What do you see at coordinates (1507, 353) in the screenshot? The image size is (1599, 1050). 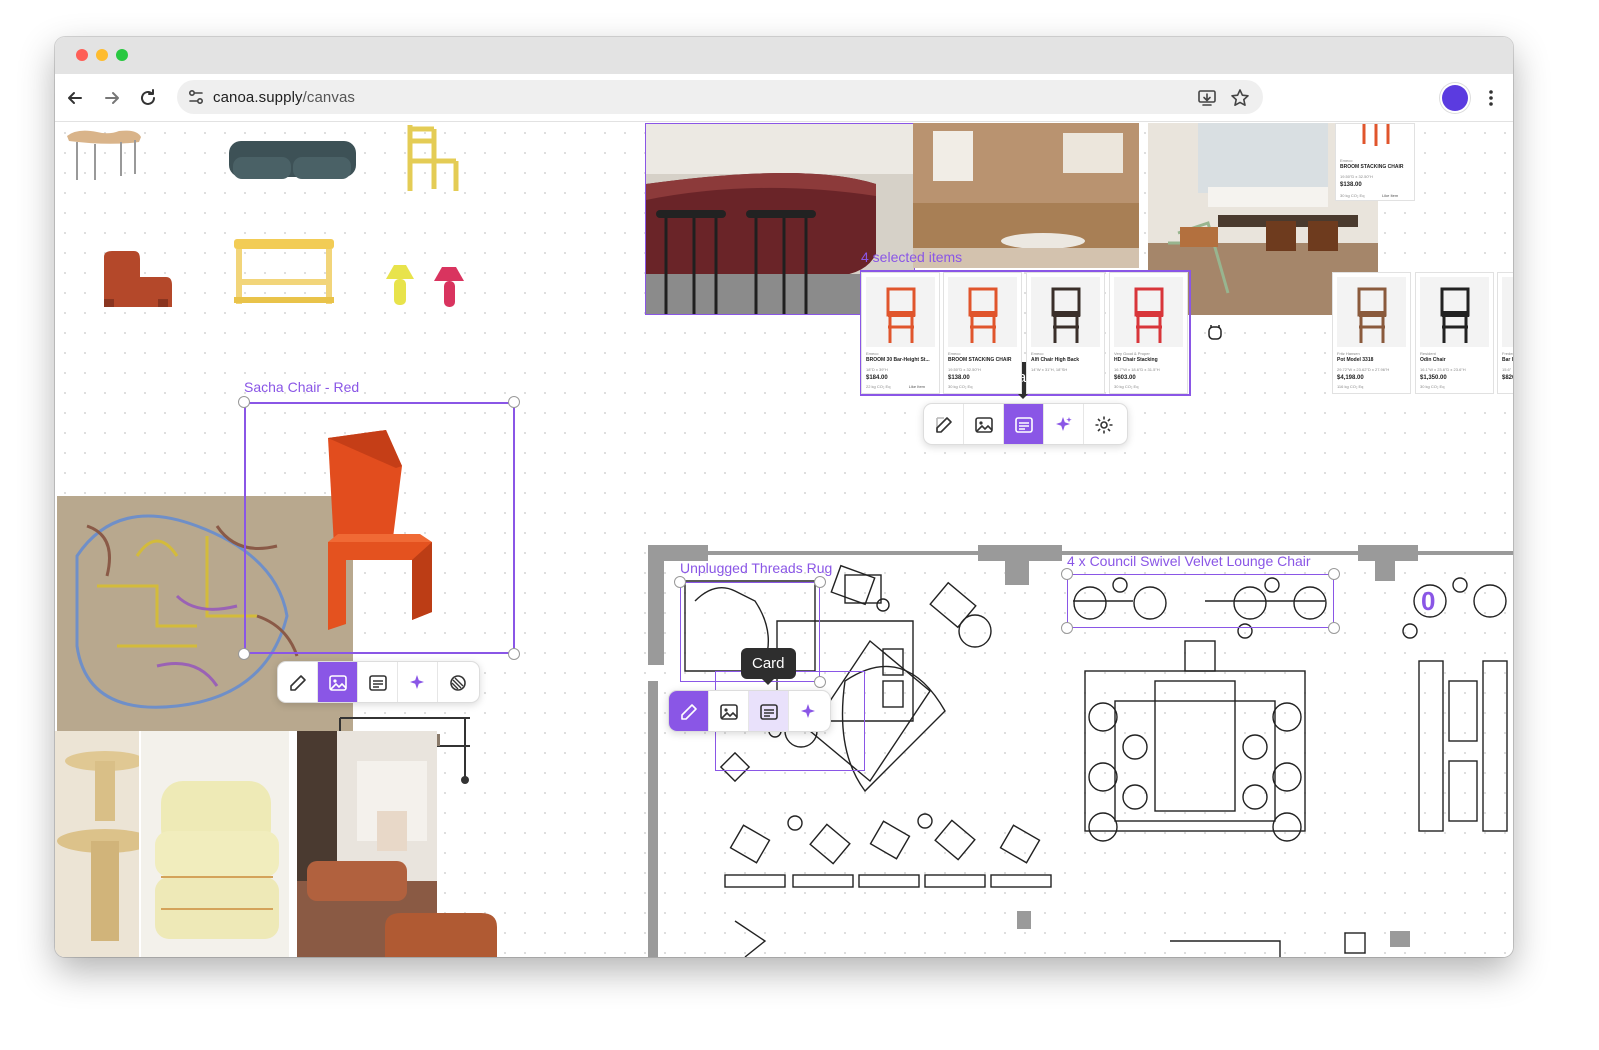 I see `product-brand: Fredericia` at bounding box center [1507, 353].